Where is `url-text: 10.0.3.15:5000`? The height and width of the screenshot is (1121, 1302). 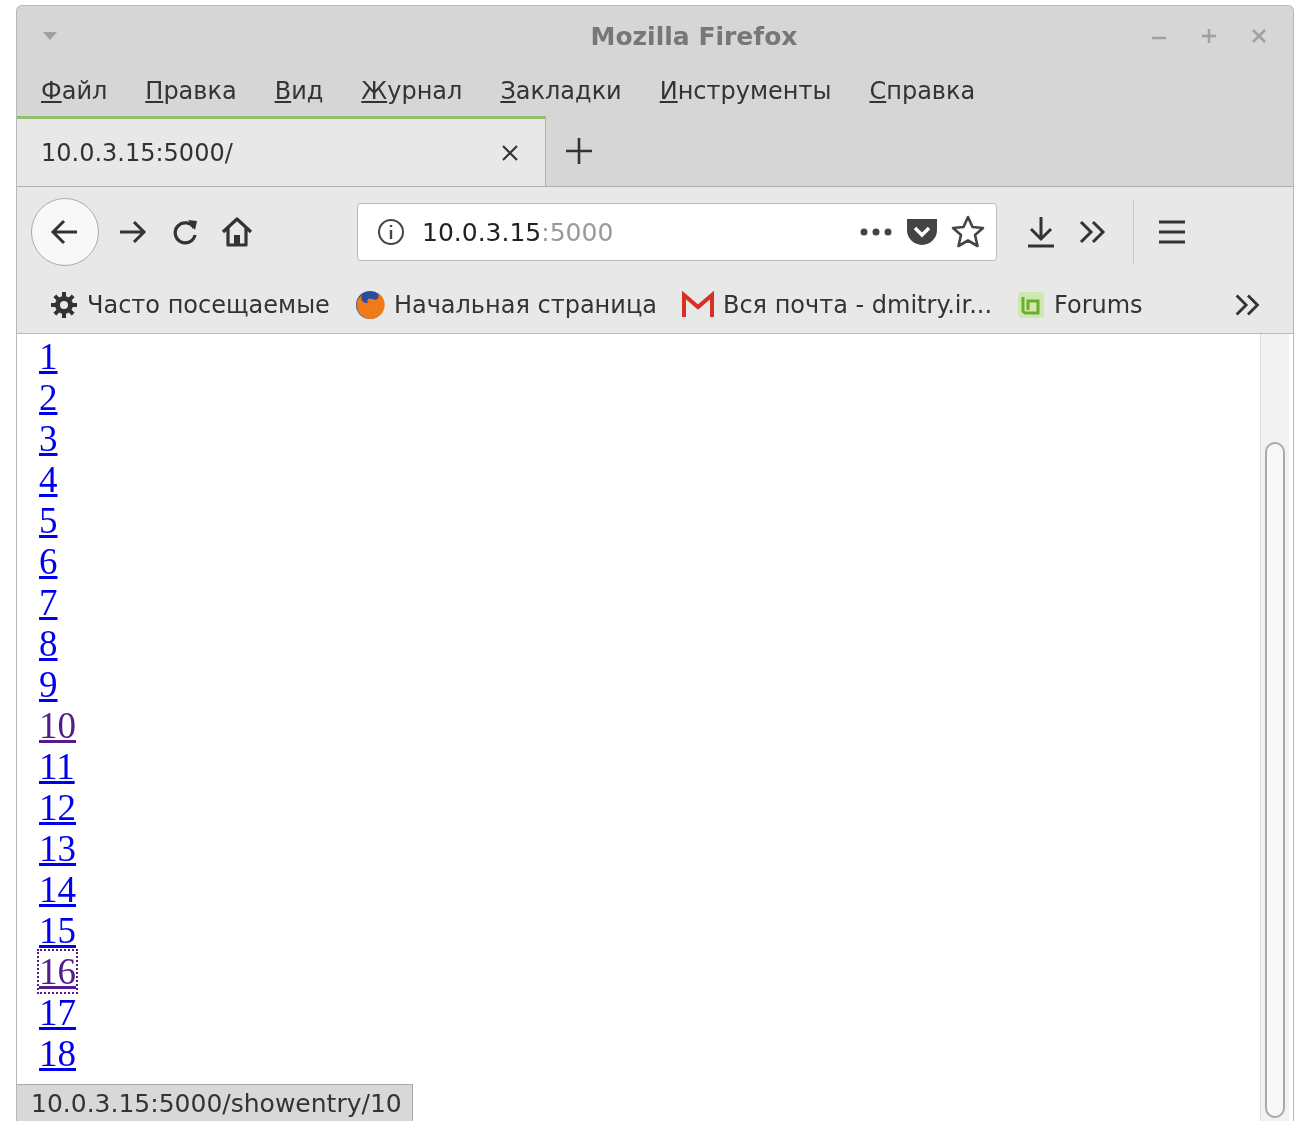 url-text: 10.0.3.15:5000 is located at coordinates (518, 232).